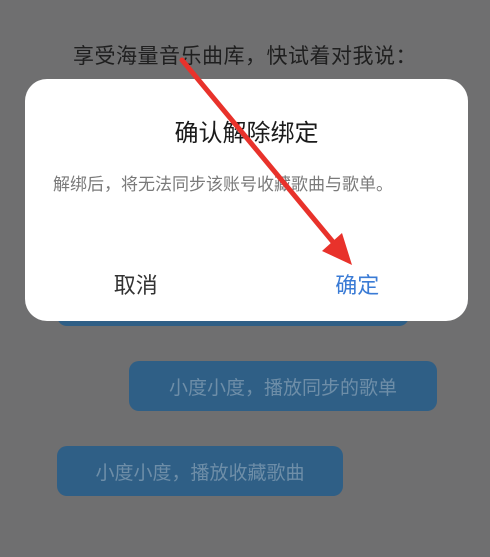 Image resolution: width=490 pixels, height=557 pixels. I want to click on chat-bubble-favorite-songs: 小度小度，播放收藏歌曲, so click(200, 471).